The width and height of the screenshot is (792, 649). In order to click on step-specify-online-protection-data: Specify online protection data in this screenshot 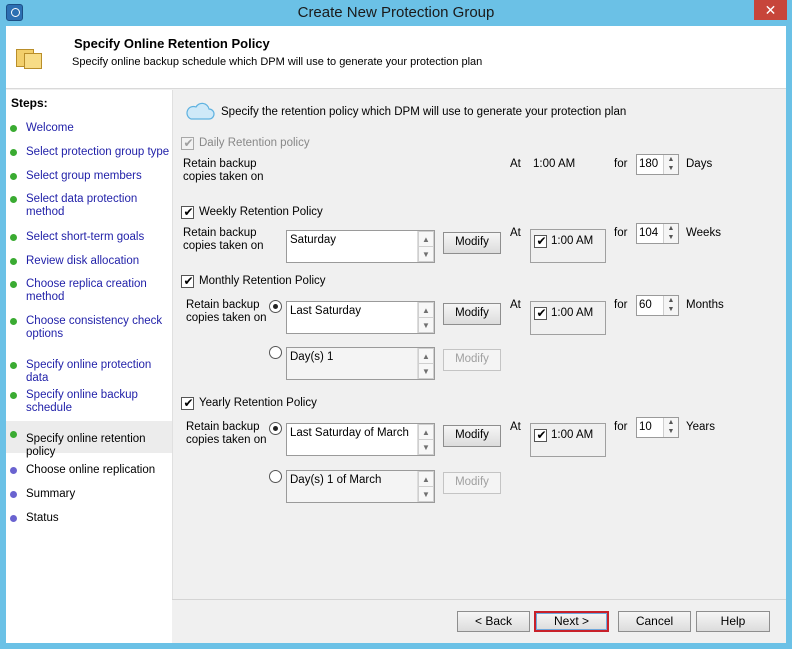, I will do `click(89, 371)`.